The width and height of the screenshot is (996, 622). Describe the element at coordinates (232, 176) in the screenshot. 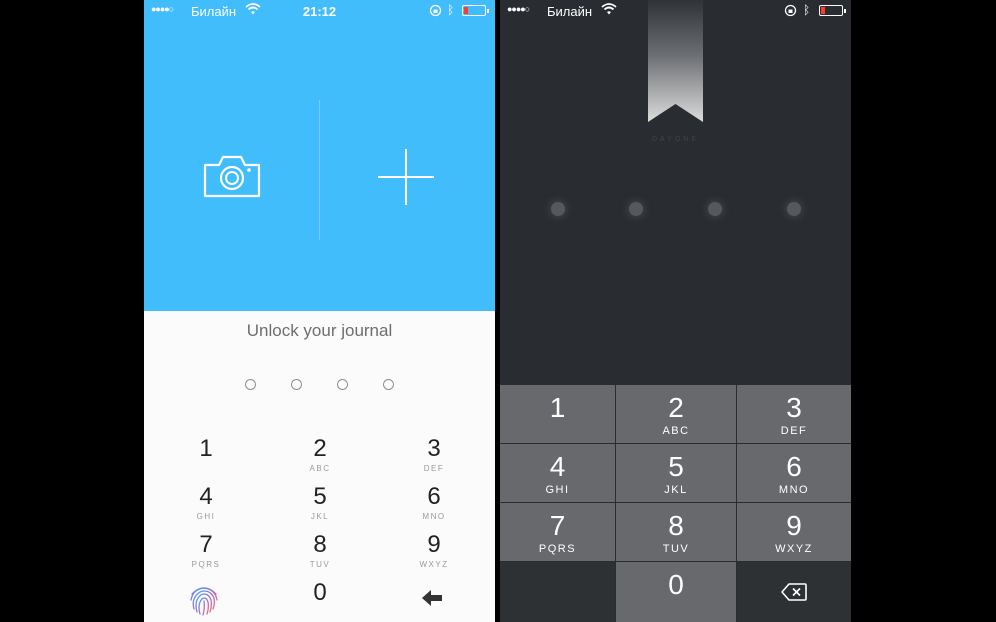

I see `camera-icon` at that location.